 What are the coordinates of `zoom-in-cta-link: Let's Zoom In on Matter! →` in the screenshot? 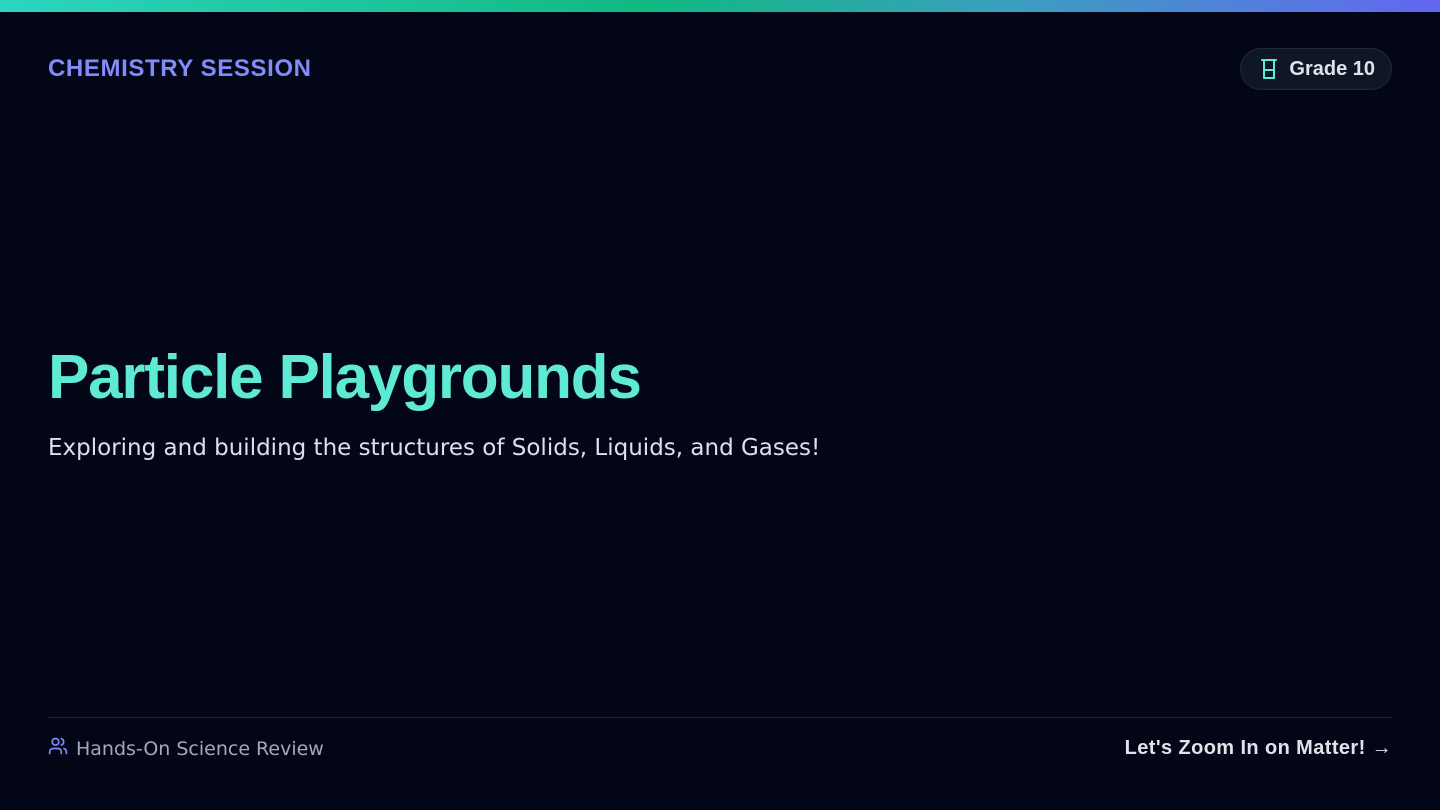 It's located at (1258, 748).